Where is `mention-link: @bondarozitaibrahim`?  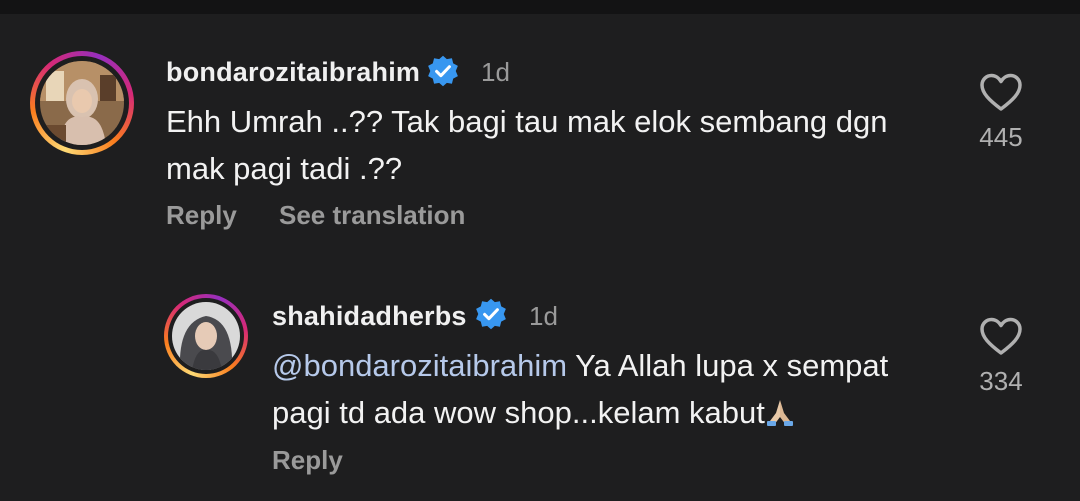 mention-link: @bondarozitaibrahim is located at coordinates (419, 365).